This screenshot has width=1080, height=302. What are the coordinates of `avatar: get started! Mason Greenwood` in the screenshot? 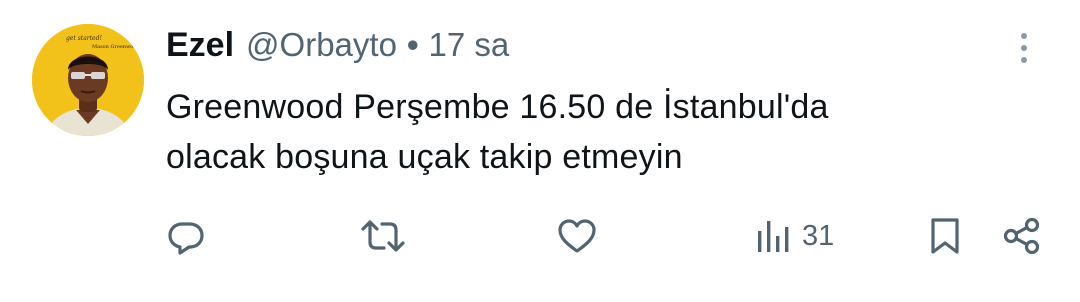 It's located at (88, 80).